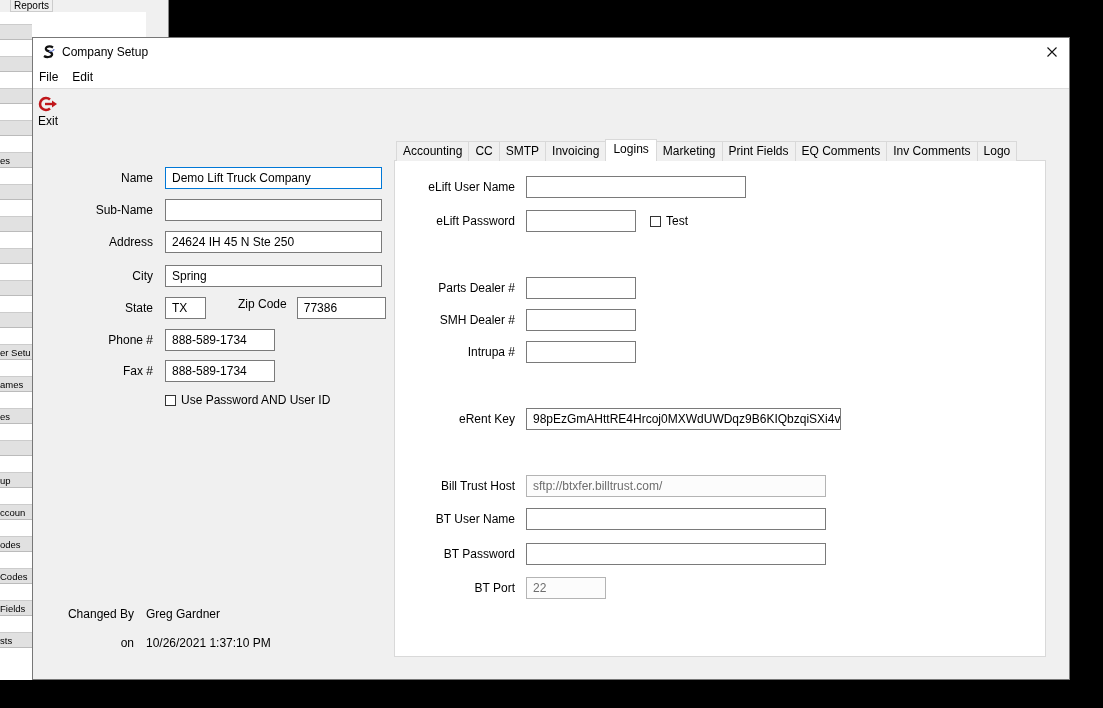 The height and width of the screenshot is (708, 1103). I want to click on field-label: Parts Dealer #, so click(476, 288).